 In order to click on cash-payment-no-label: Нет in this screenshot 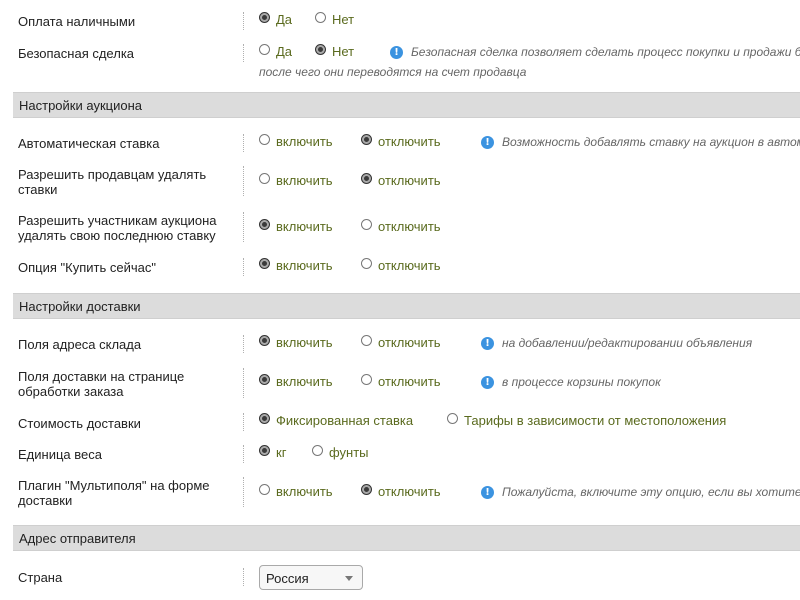, I will do `click(343, 19)`.